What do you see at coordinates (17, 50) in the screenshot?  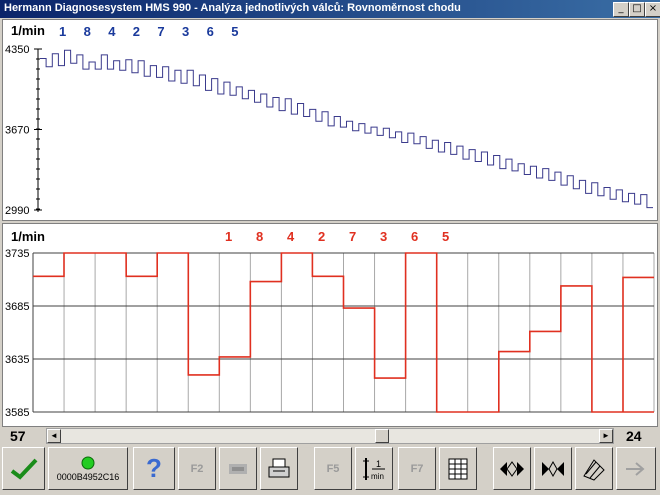 I see `top-y-tick-label: 4350` at bounding box center [17, 50].